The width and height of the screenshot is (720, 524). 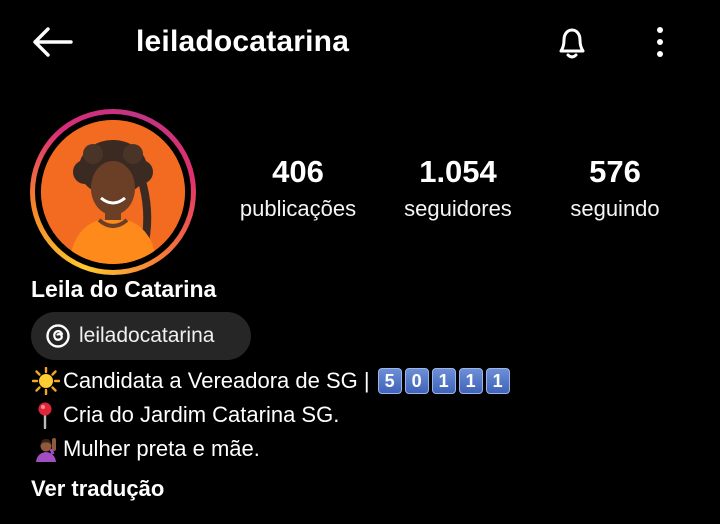 I want to click on bio-text-2: Cria do Jardim Catarina SG., so click(x=201, y=414).